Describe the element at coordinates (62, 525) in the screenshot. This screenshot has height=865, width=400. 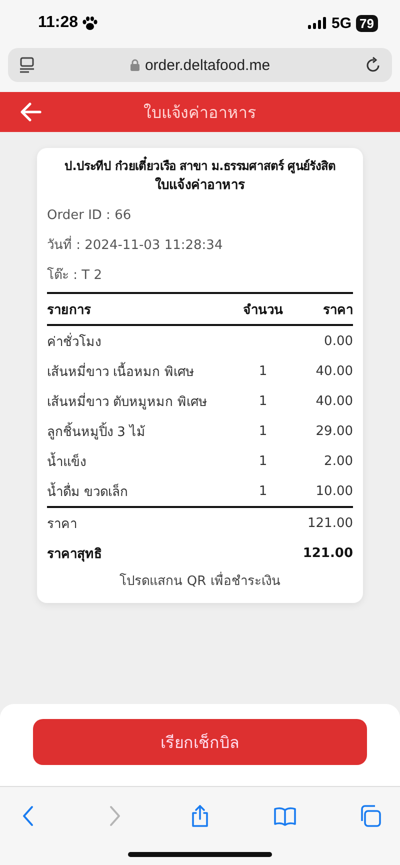
I see `total-label: ราคา` at that location.